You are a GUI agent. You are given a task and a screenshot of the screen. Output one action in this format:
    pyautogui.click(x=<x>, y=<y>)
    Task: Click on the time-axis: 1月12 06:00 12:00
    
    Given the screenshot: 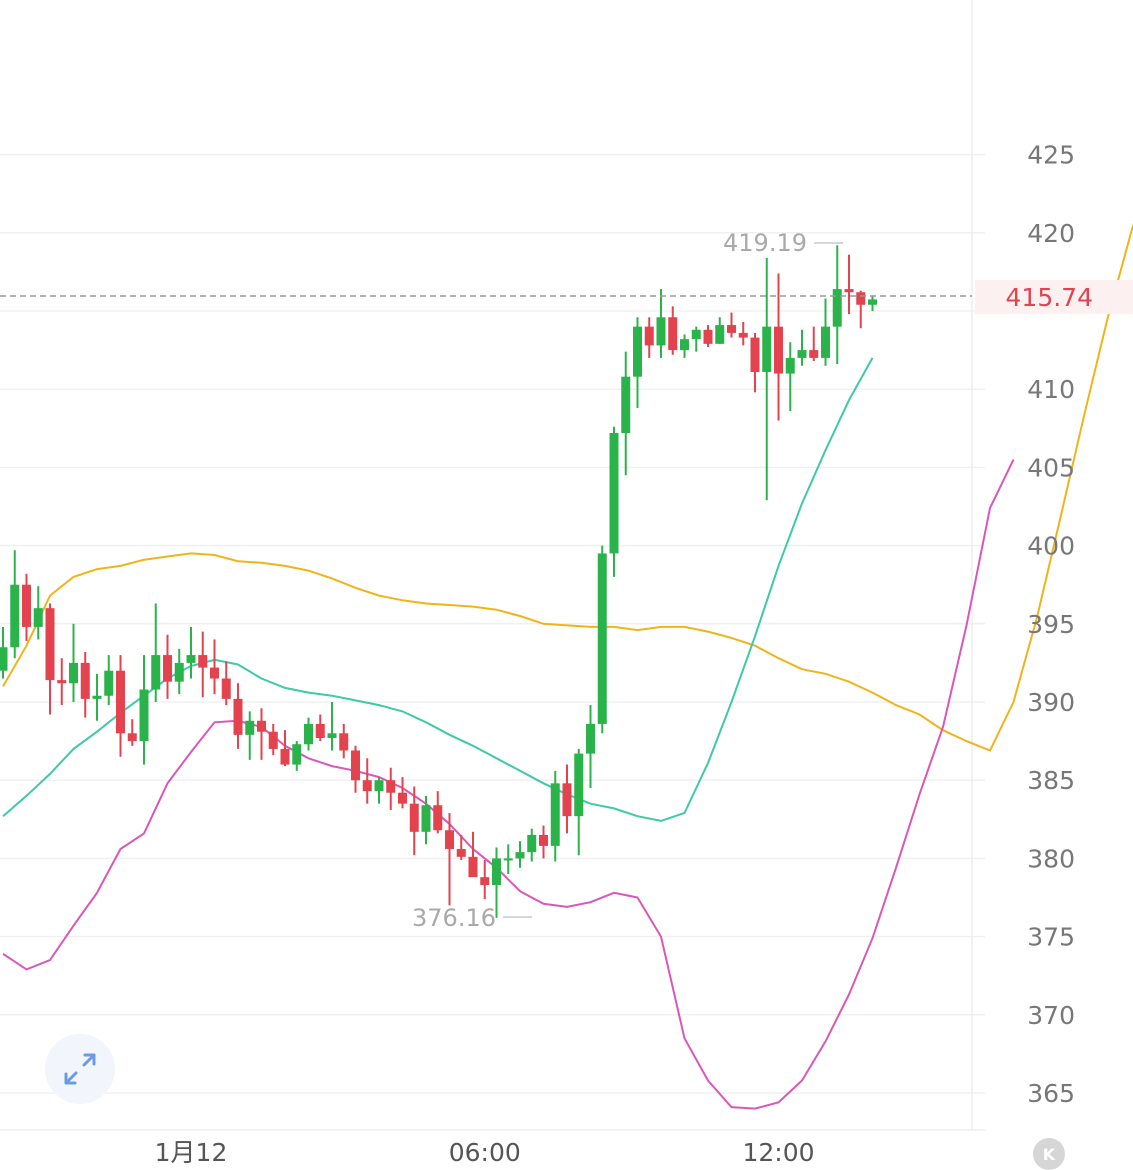 What is the action you would take?
    pyautogui.click(x=485, y=1151)
    